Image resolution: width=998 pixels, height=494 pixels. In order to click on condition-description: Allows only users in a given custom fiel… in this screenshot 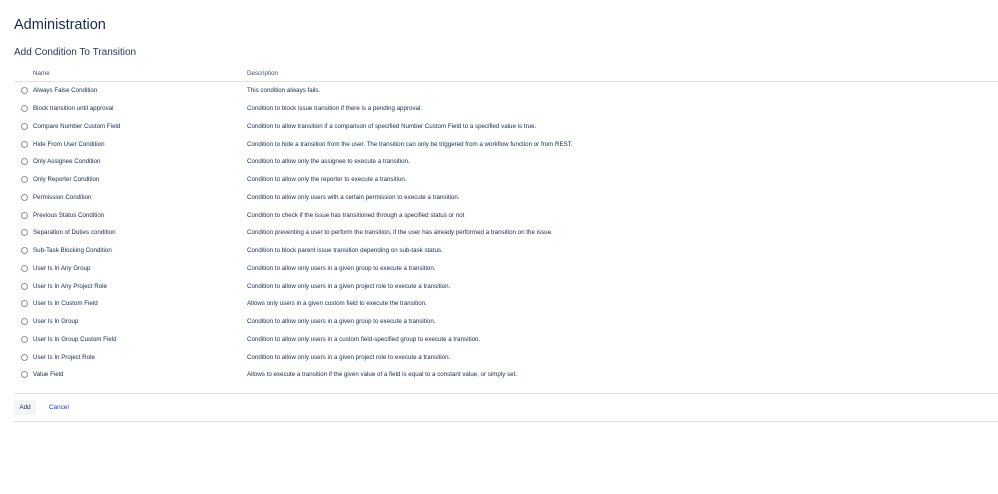, I will do `click(337, 304)`.